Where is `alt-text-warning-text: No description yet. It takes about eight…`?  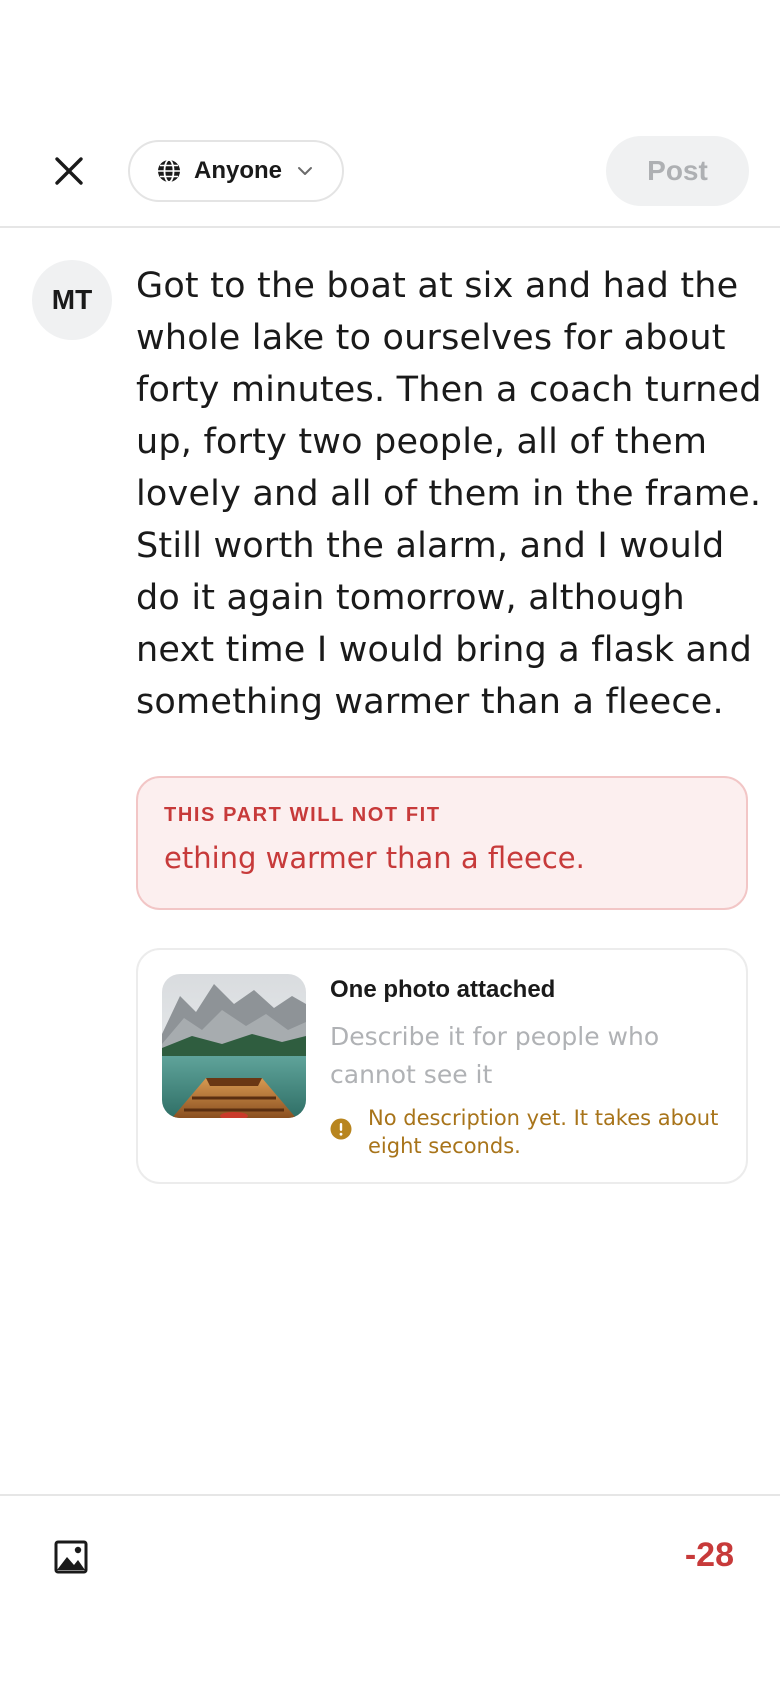
alt-text-warning-text: No description yet. It takes about eight… is located at coordinates (543, 1132).